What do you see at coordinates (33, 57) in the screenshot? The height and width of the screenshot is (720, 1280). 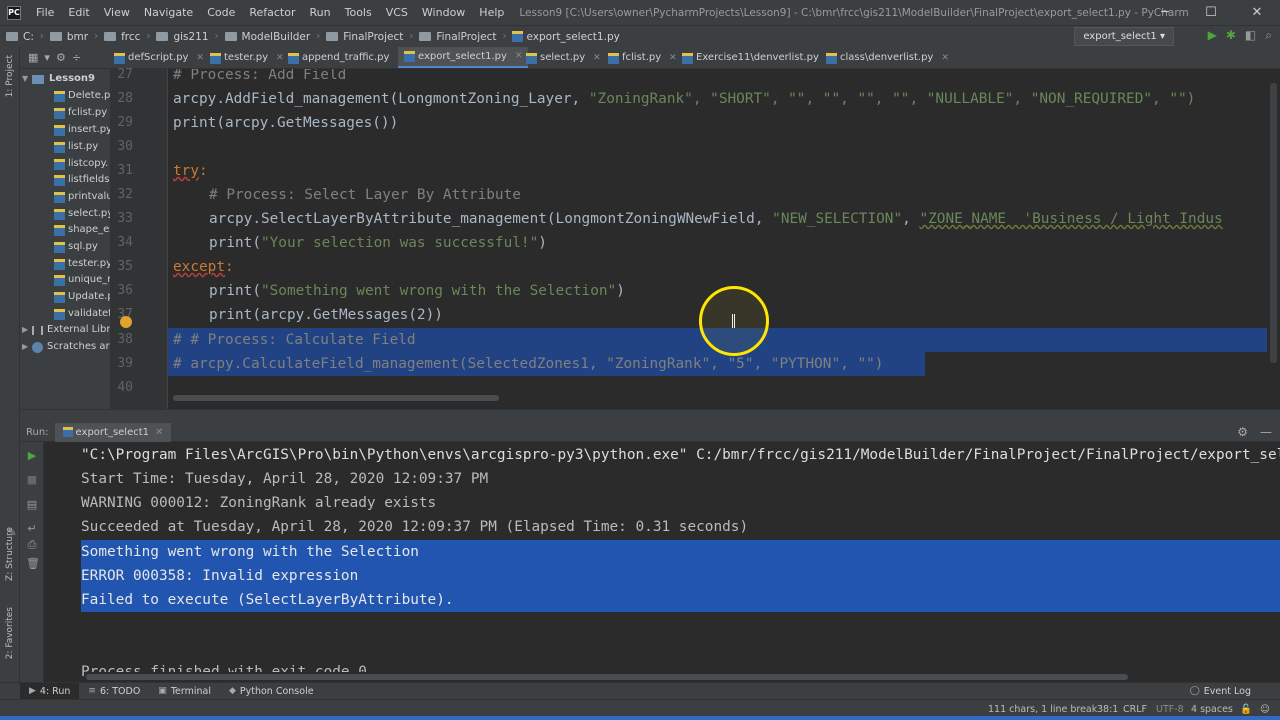 I see `project-view-icon: ▦` at bounding box center [33, 57].